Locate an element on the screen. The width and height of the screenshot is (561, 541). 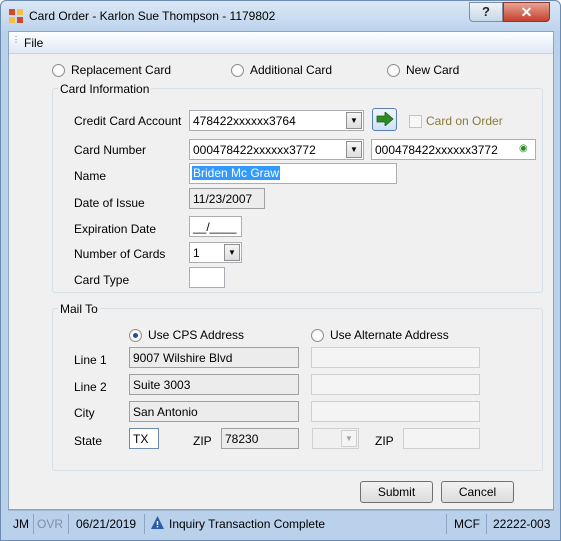
status-user: JM is located at coordinates (21, 524).